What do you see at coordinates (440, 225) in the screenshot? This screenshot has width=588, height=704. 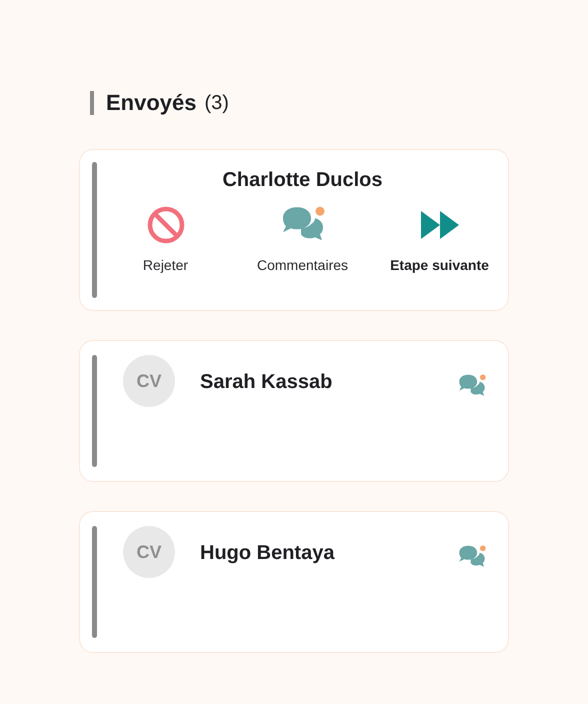 I see `fast-forward-icon` at bounding box center [440, 225].